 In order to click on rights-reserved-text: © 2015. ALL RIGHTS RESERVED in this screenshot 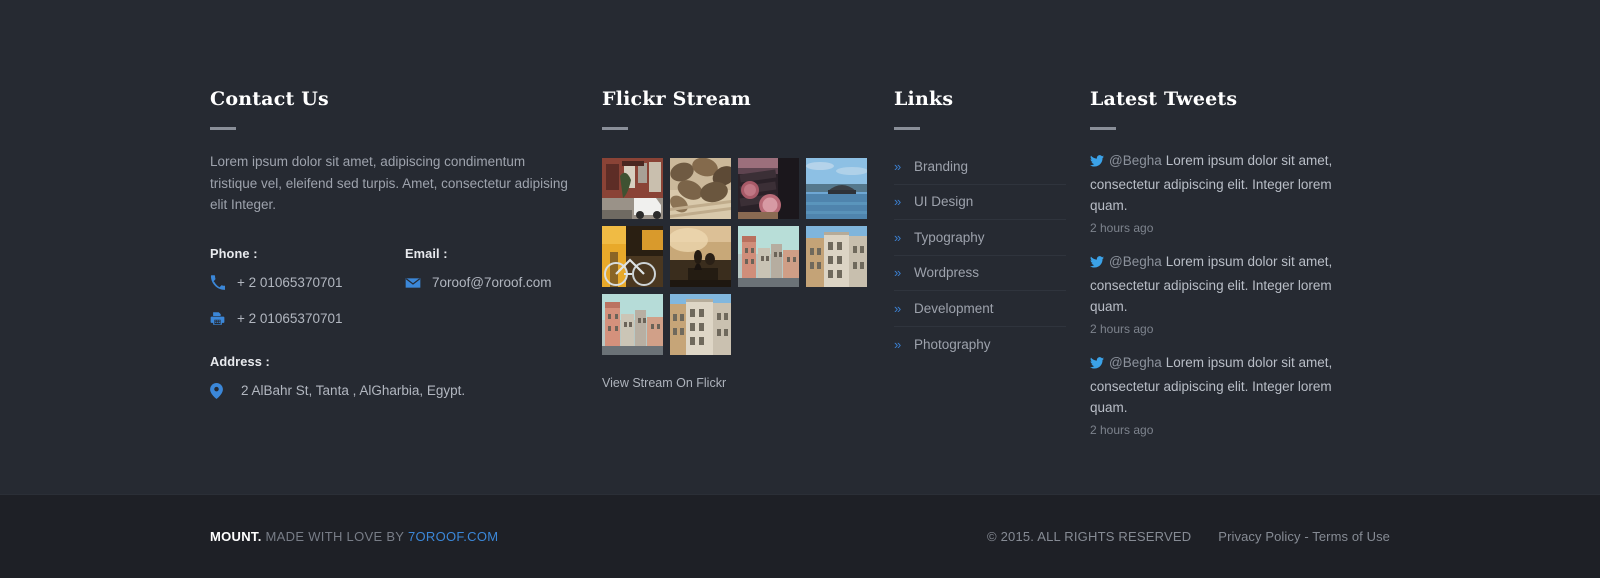, I will do `click(1089, 536)`.